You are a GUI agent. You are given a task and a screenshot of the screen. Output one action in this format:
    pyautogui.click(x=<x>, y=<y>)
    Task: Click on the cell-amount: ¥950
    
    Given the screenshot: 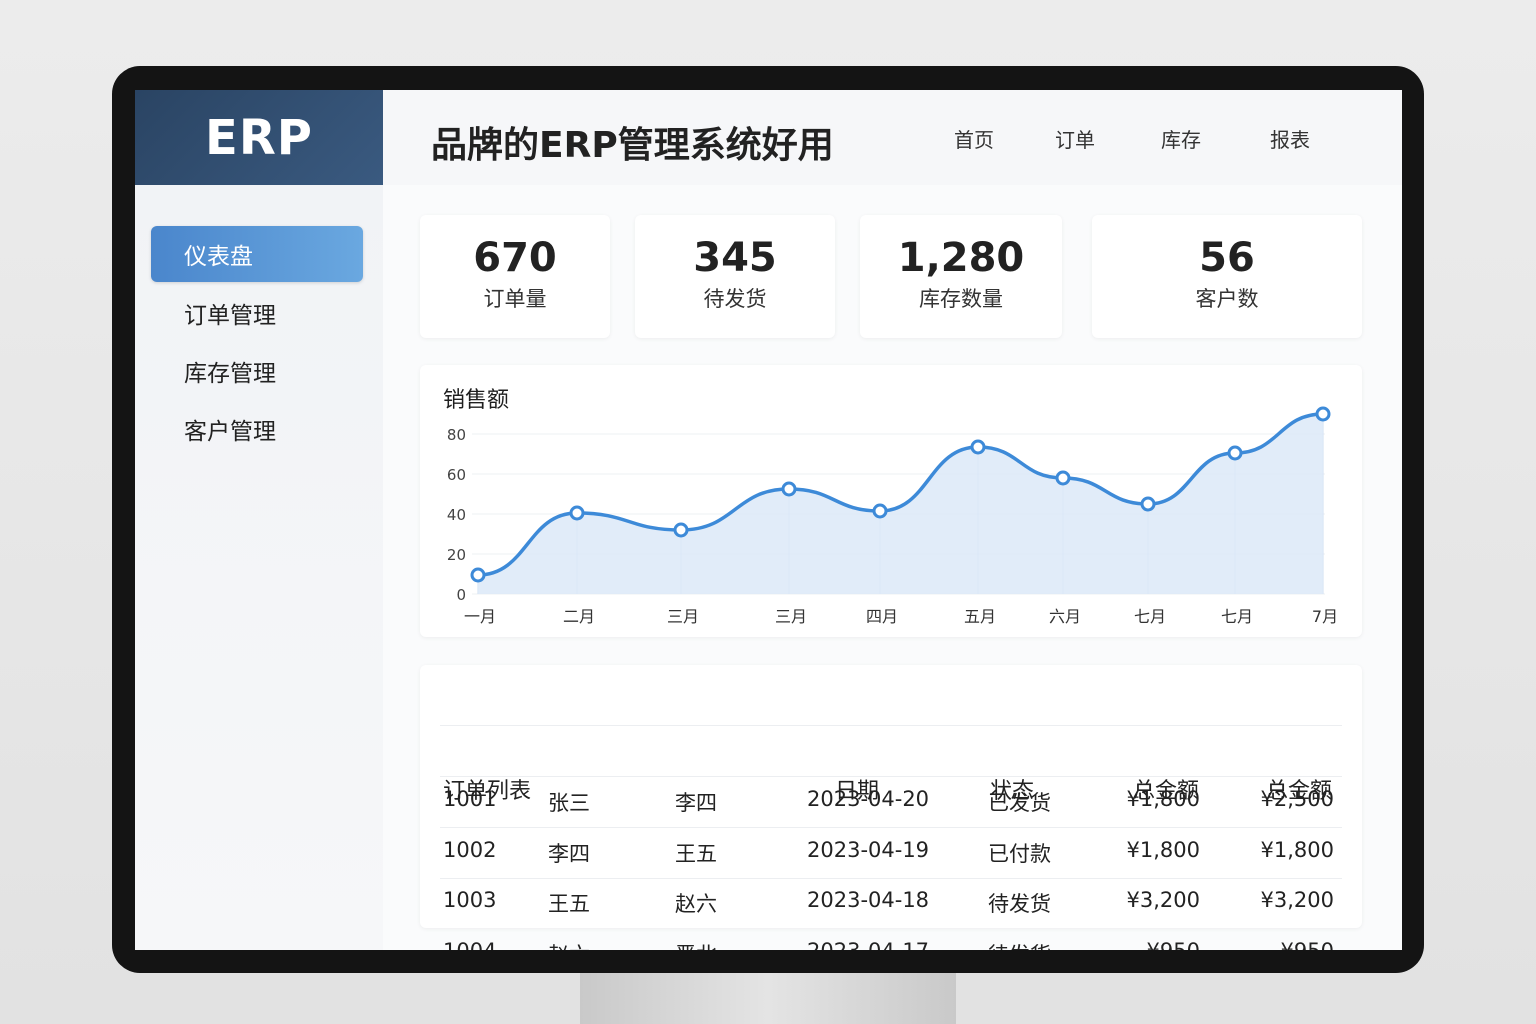 What is the action you would take?
    pyautogui.click(x=1173, y=944)
    